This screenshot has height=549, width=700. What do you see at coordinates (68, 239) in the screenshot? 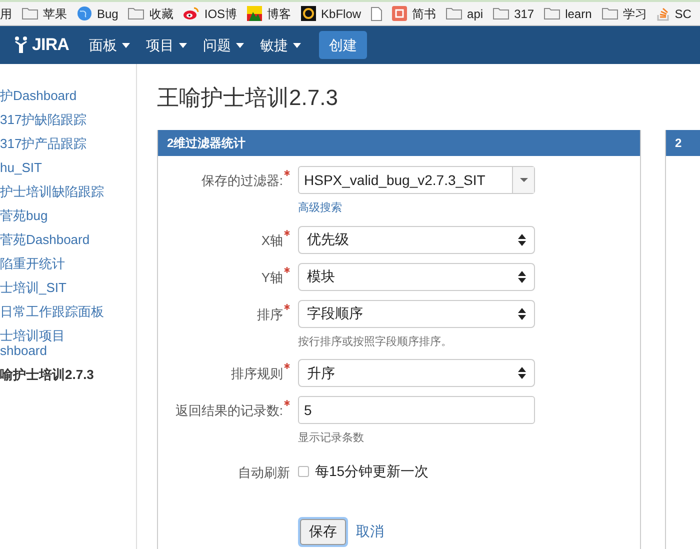
I see `sidebar-item: 菅苑Dashboard` at bounding box center [68, 239].